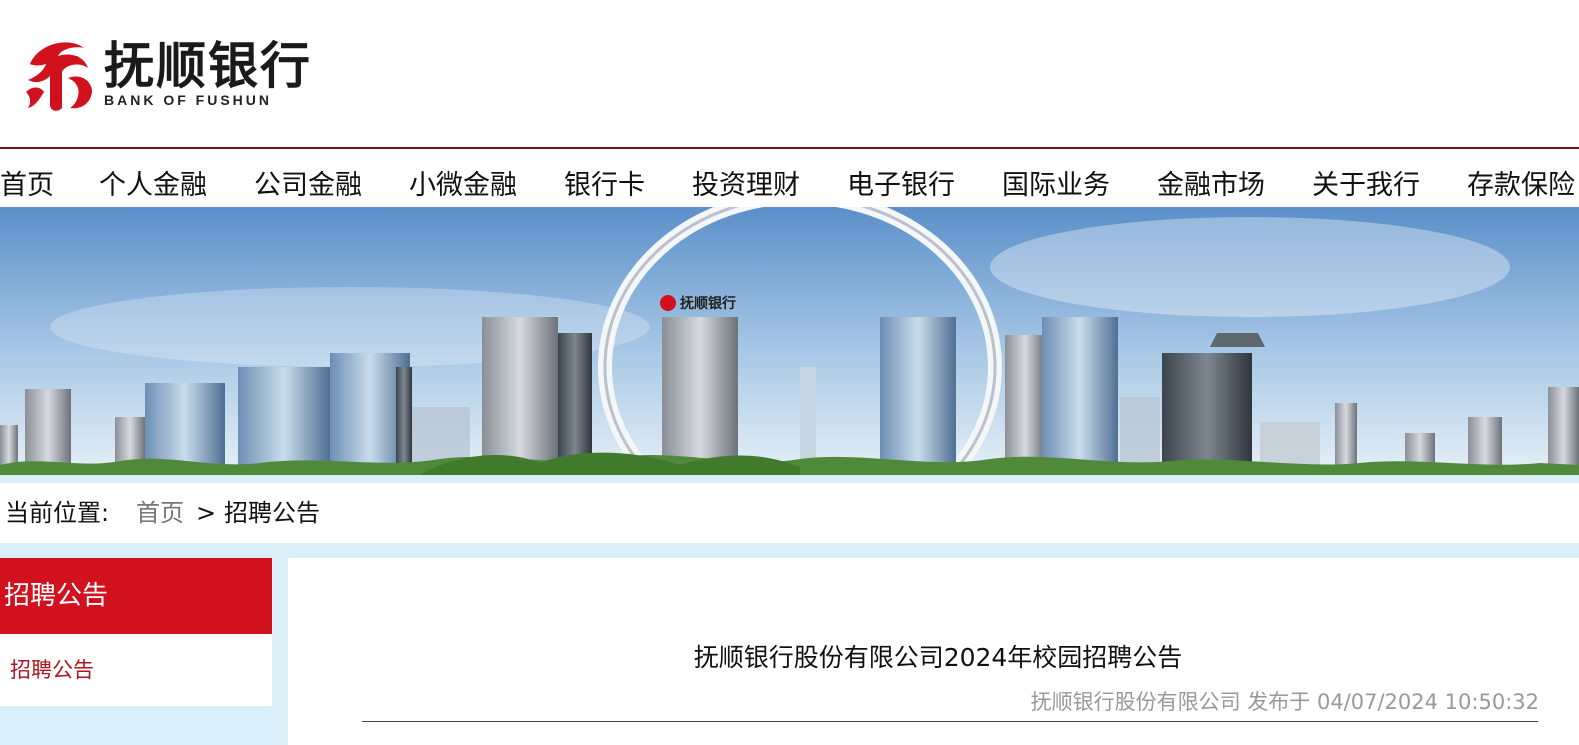 This screenshot has height=745, width=1579. Describe the element at coordinates (1366, 182) in the screenshot. I see `nav-item-about-us: 关于我行` at that location.